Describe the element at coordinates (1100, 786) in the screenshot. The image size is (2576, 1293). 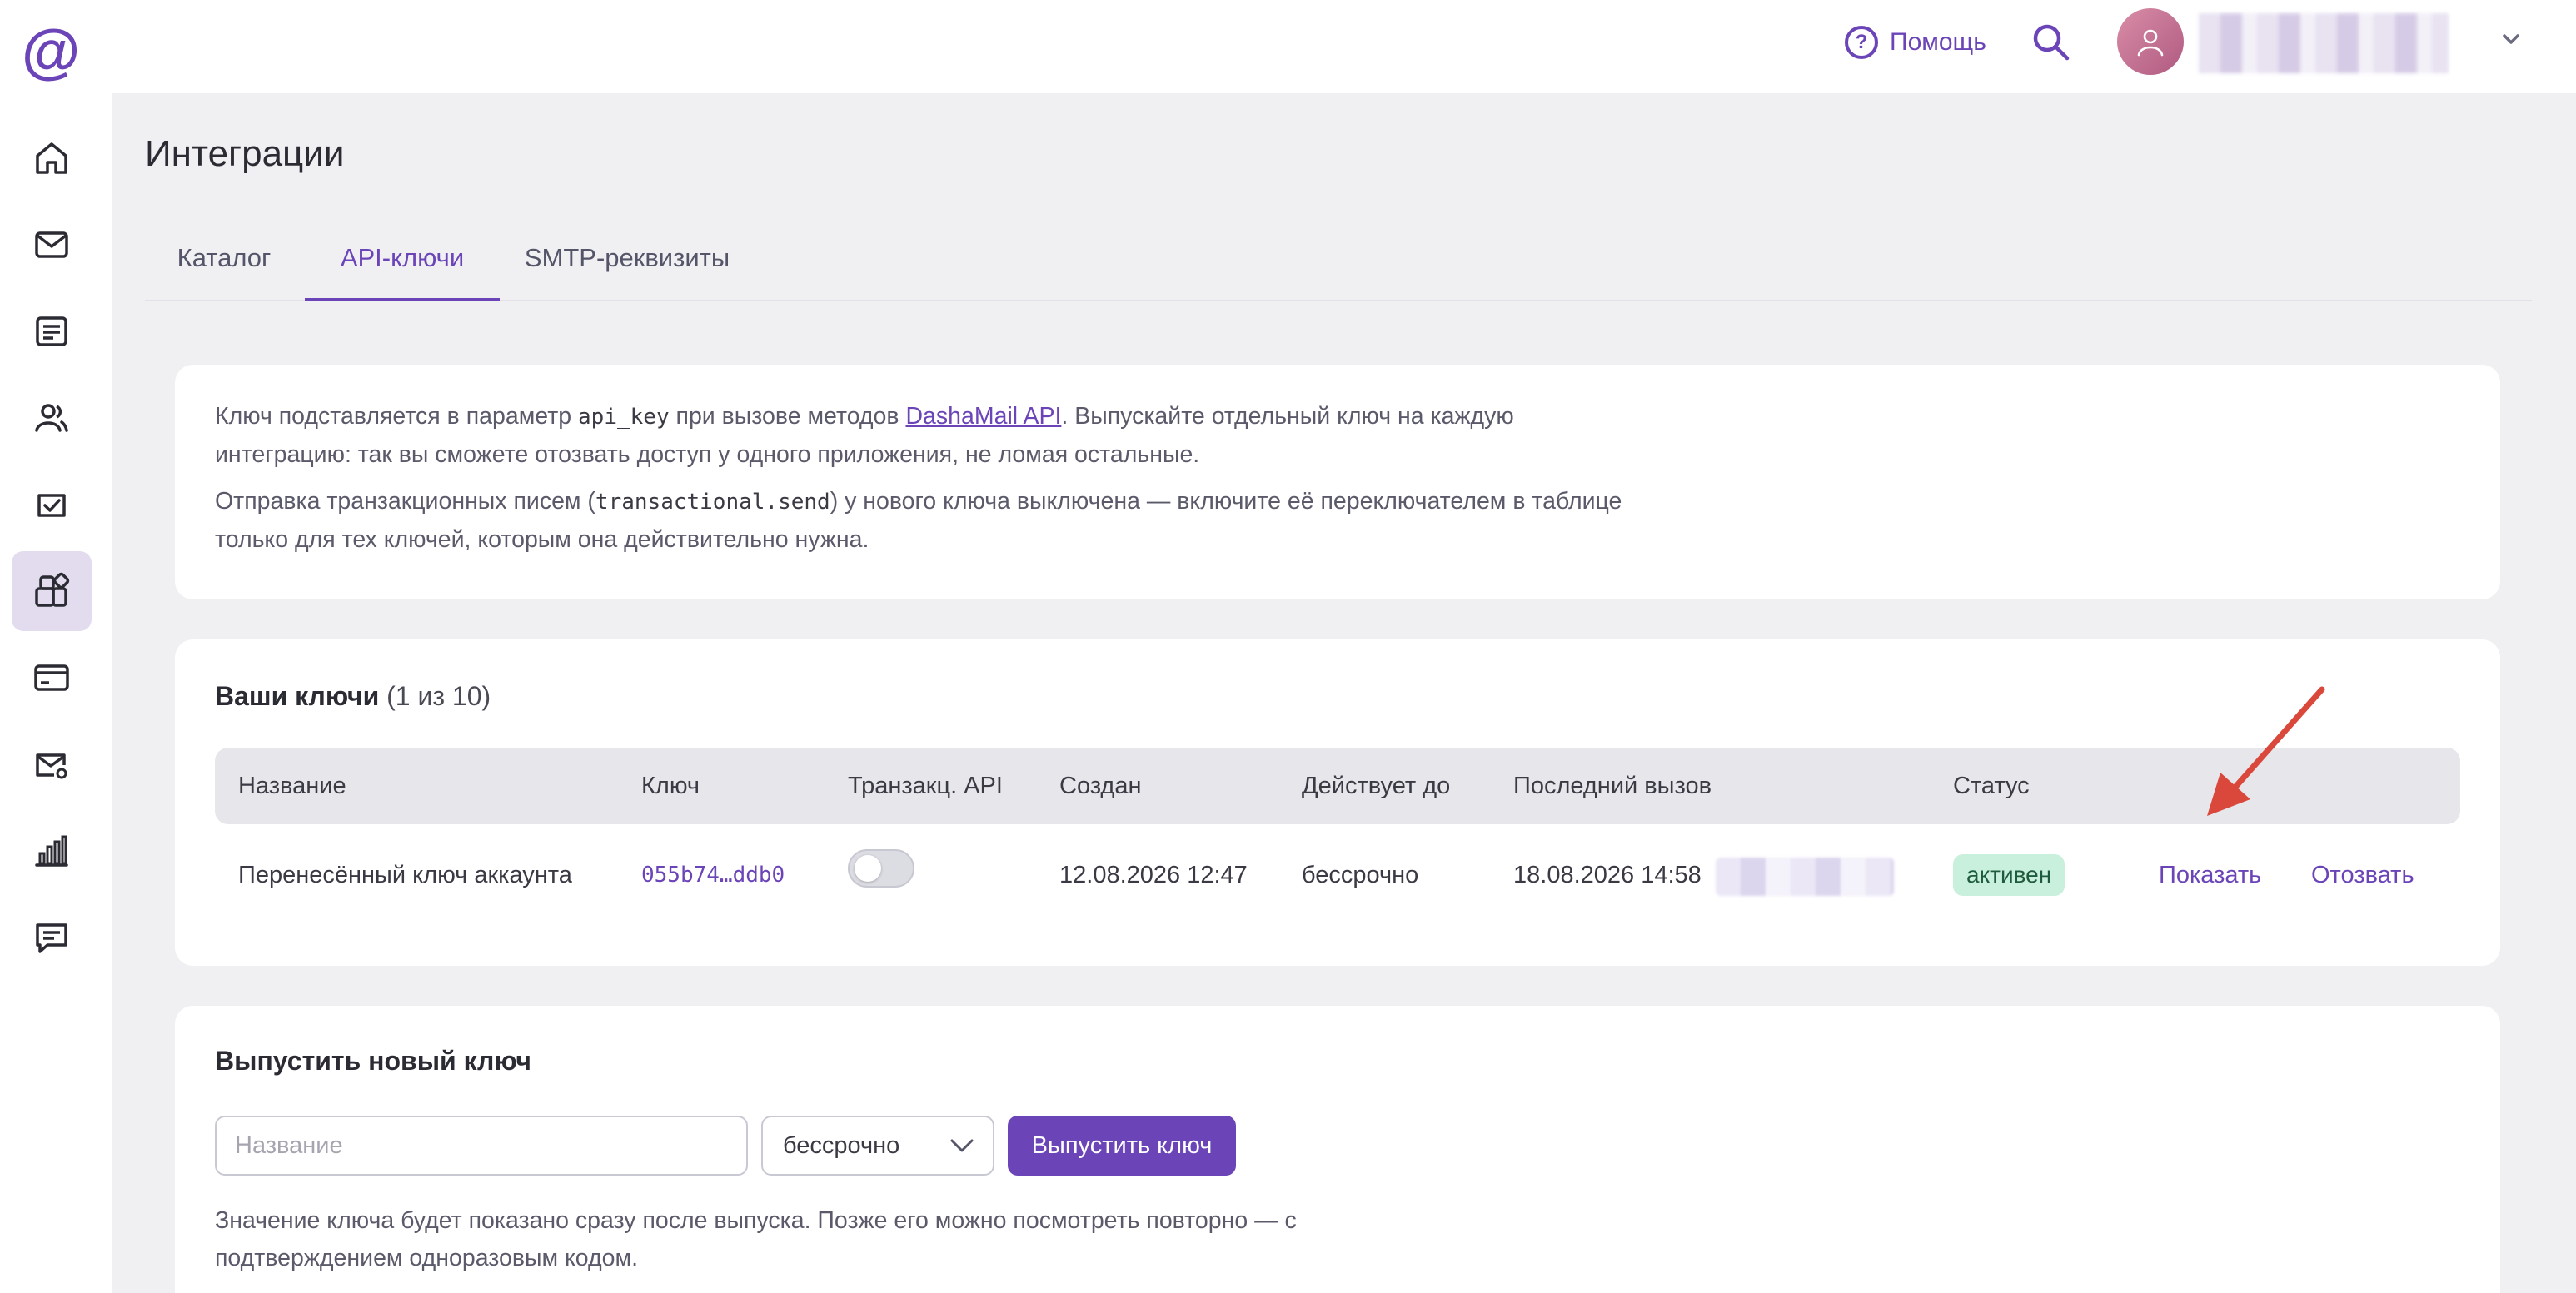
I see `col-created: Создан` at that location.